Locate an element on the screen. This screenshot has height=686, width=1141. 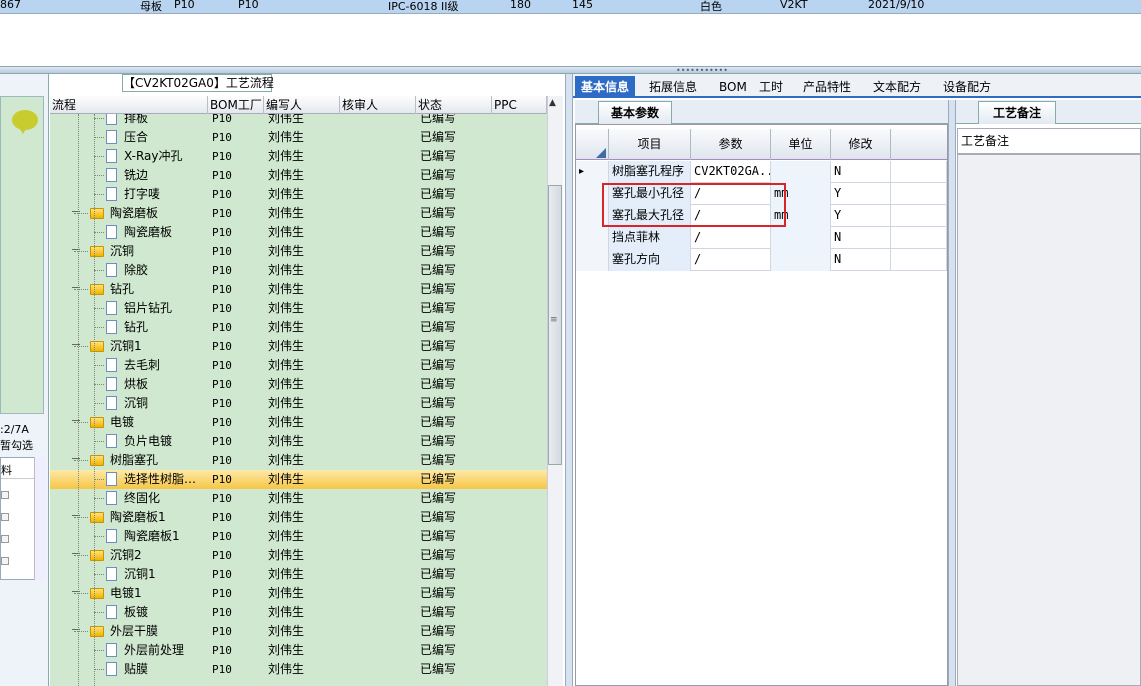
tree-step-row: 陶瓷磨板1 P10 刘伟生 已编写 is located at coordinates (298, 536).